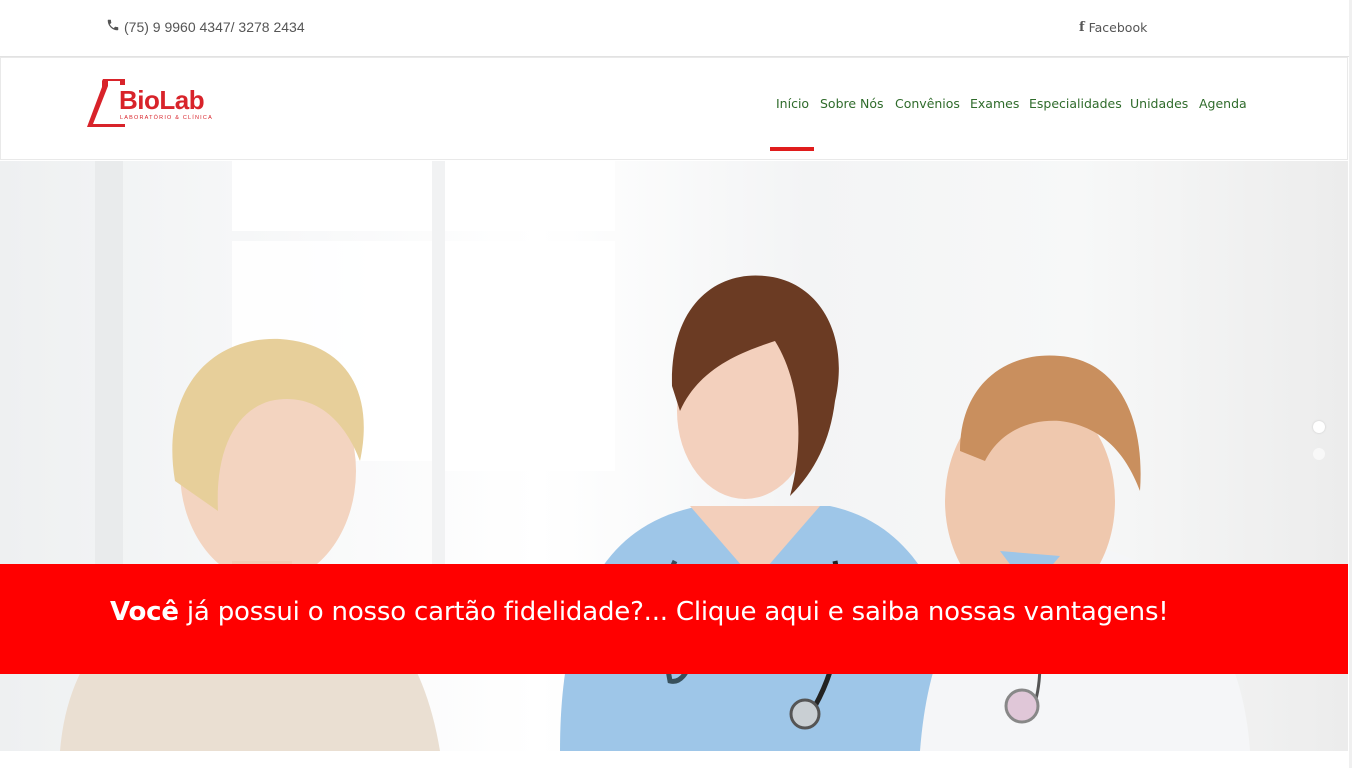  I want to click on phone-contact: (75) 9 9960 4347/ 3278 2434, so click(205, 26).